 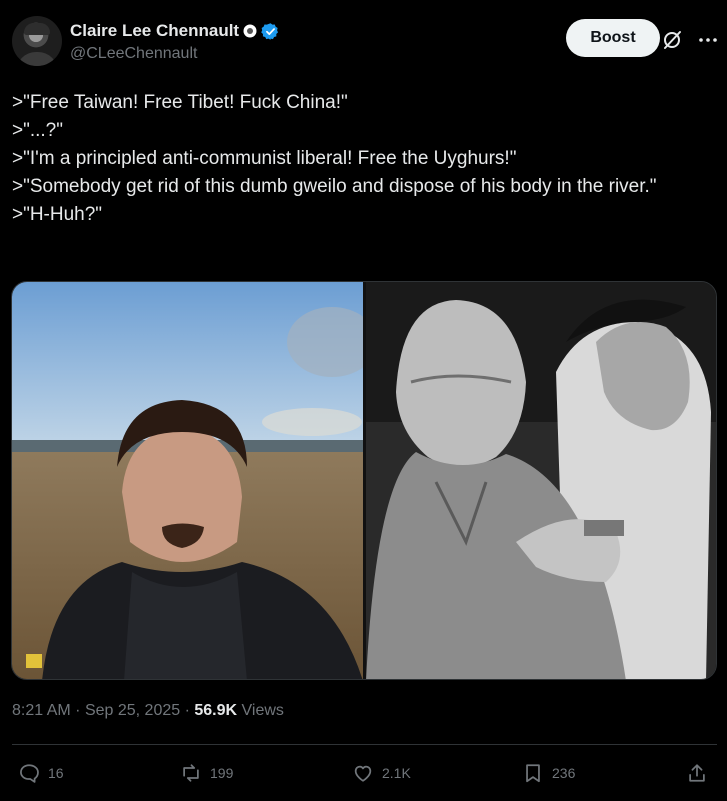 What do you see at coordinates (56, 773) in the screenshot?
I see `reply-count: 16` at bounding box center [56, 773].